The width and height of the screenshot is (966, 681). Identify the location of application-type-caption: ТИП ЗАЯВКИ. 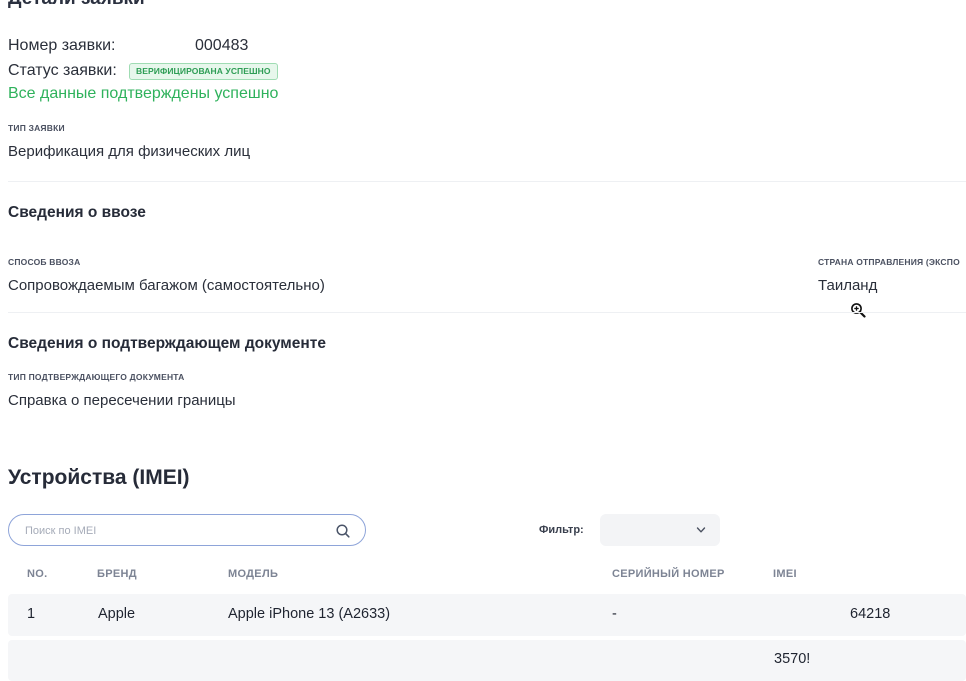
(36, 128).